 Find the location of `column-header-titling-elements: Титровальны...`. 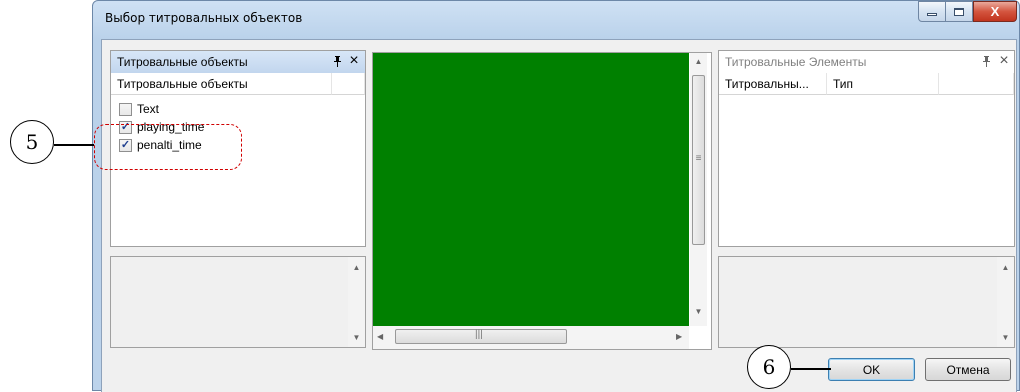

column-header-titling-elements: Титровальны... is located at coordinates (773, 84).